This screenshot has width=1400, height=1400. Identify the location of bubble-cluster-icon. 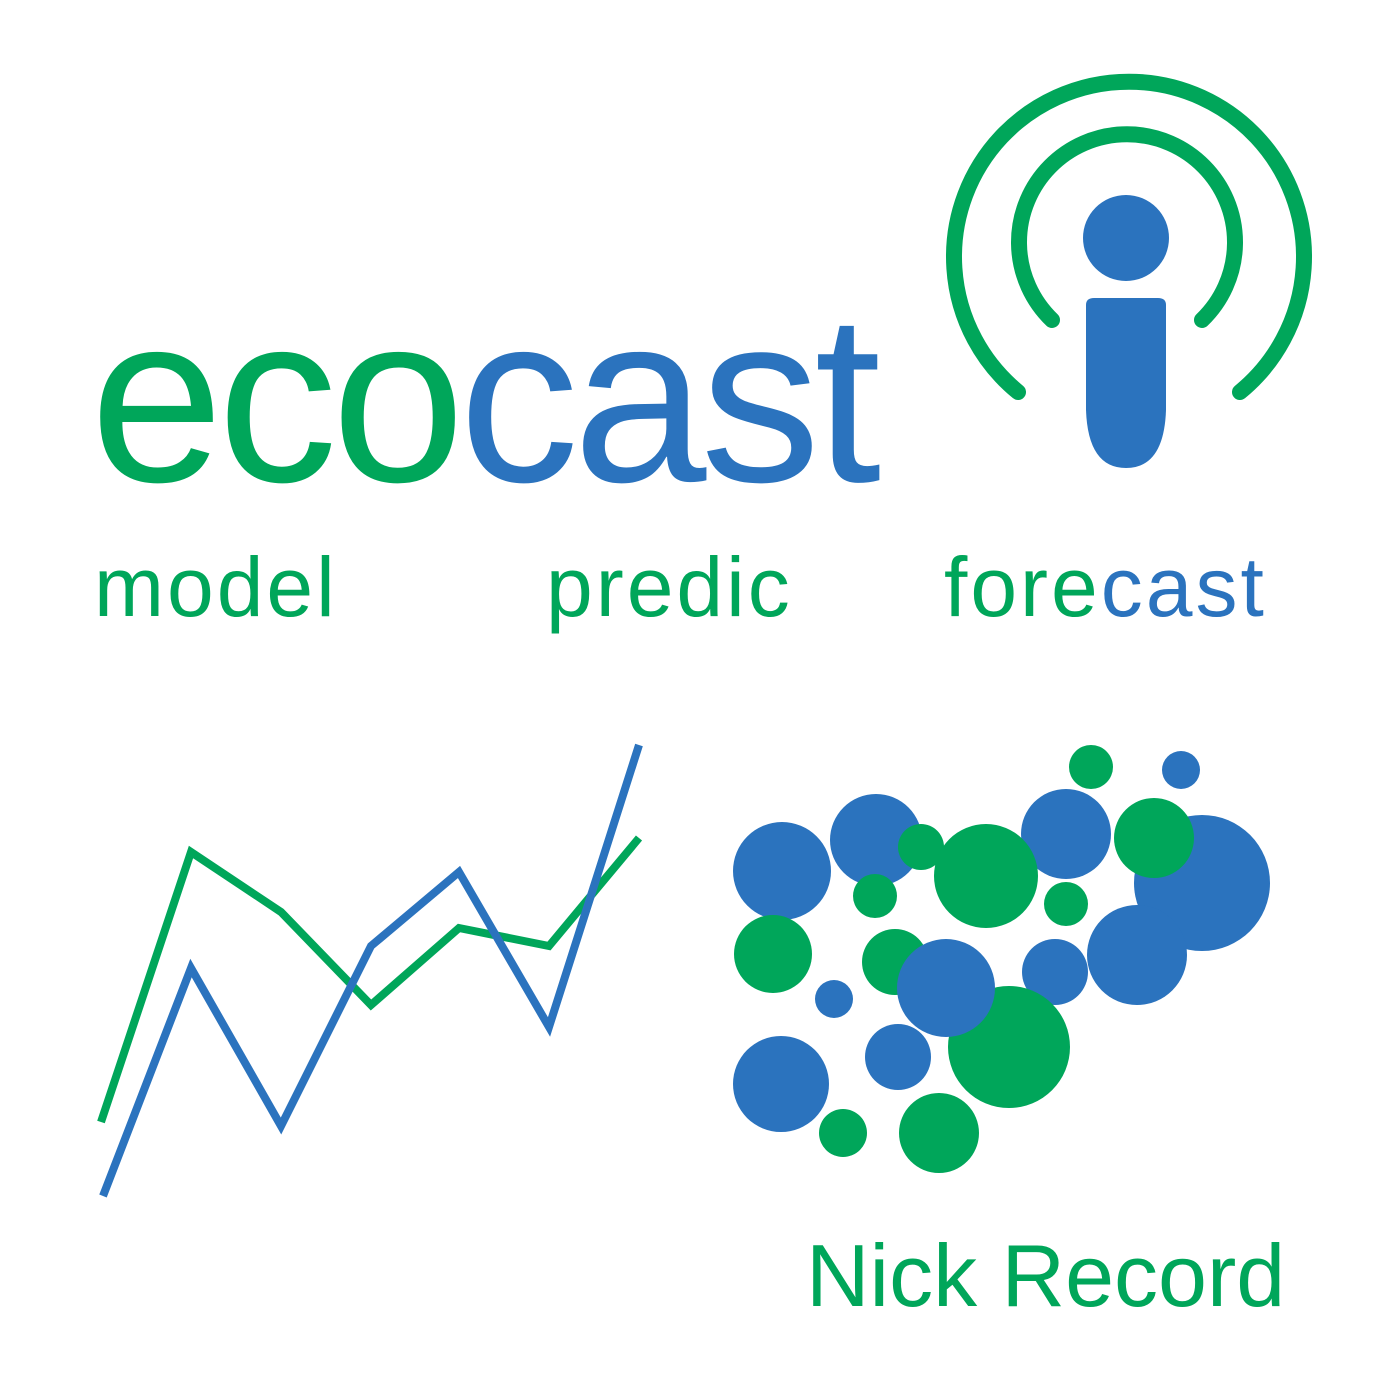
(1001, 959).